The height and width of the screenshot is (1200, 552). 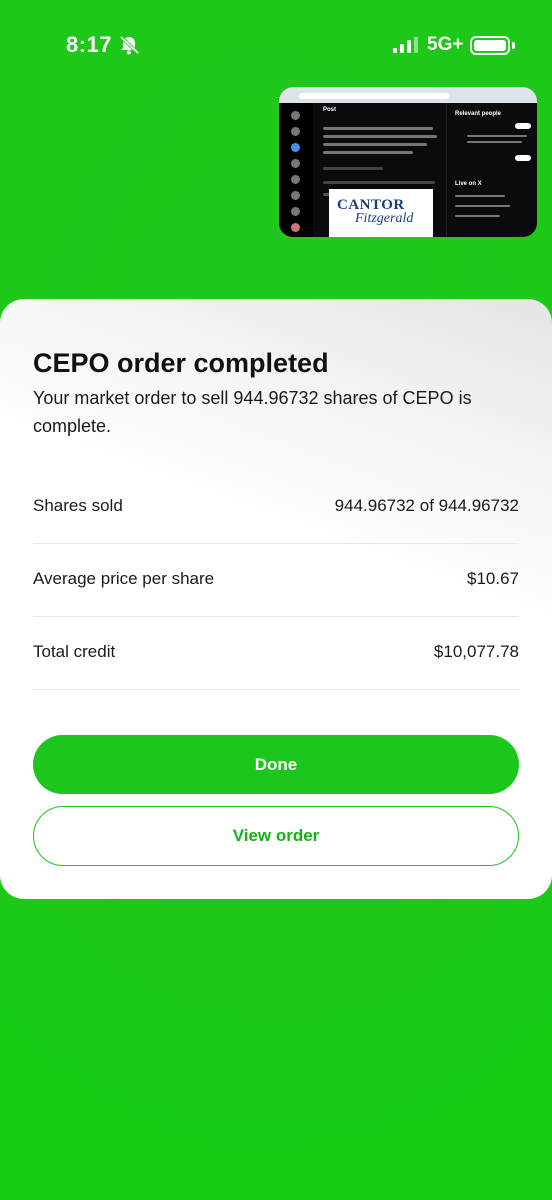 What do you see at coordinates (276, 507) in the screenshot?
I see `detail-row-shares-sold: Shares sold 944.96732 of 944.96732` at bounding box center [276, 507].